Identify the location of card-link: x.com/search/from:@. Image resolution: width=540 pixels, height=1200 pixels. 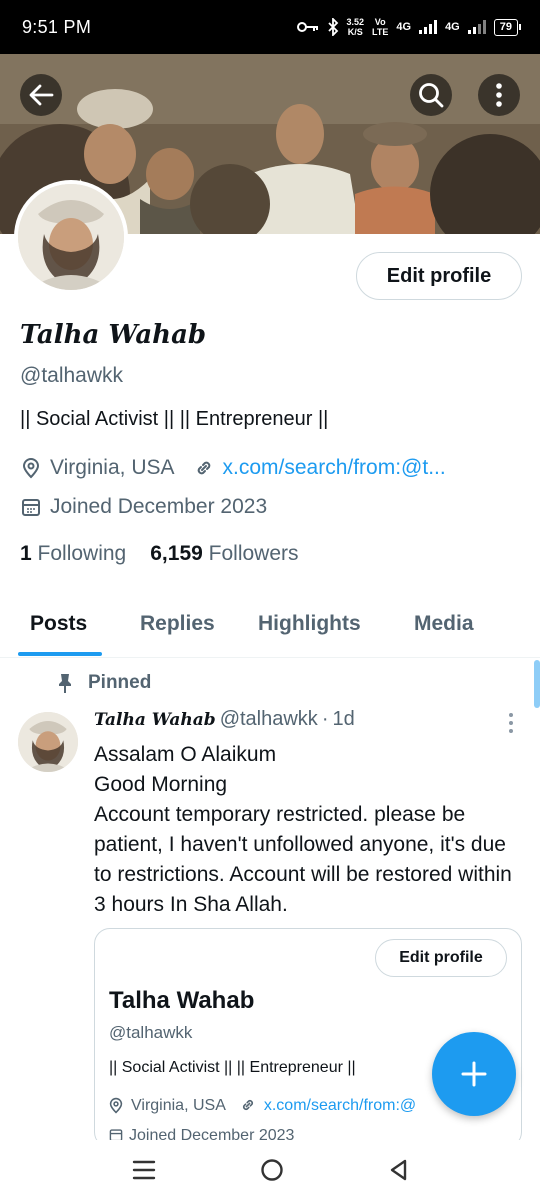
(340, 1105).